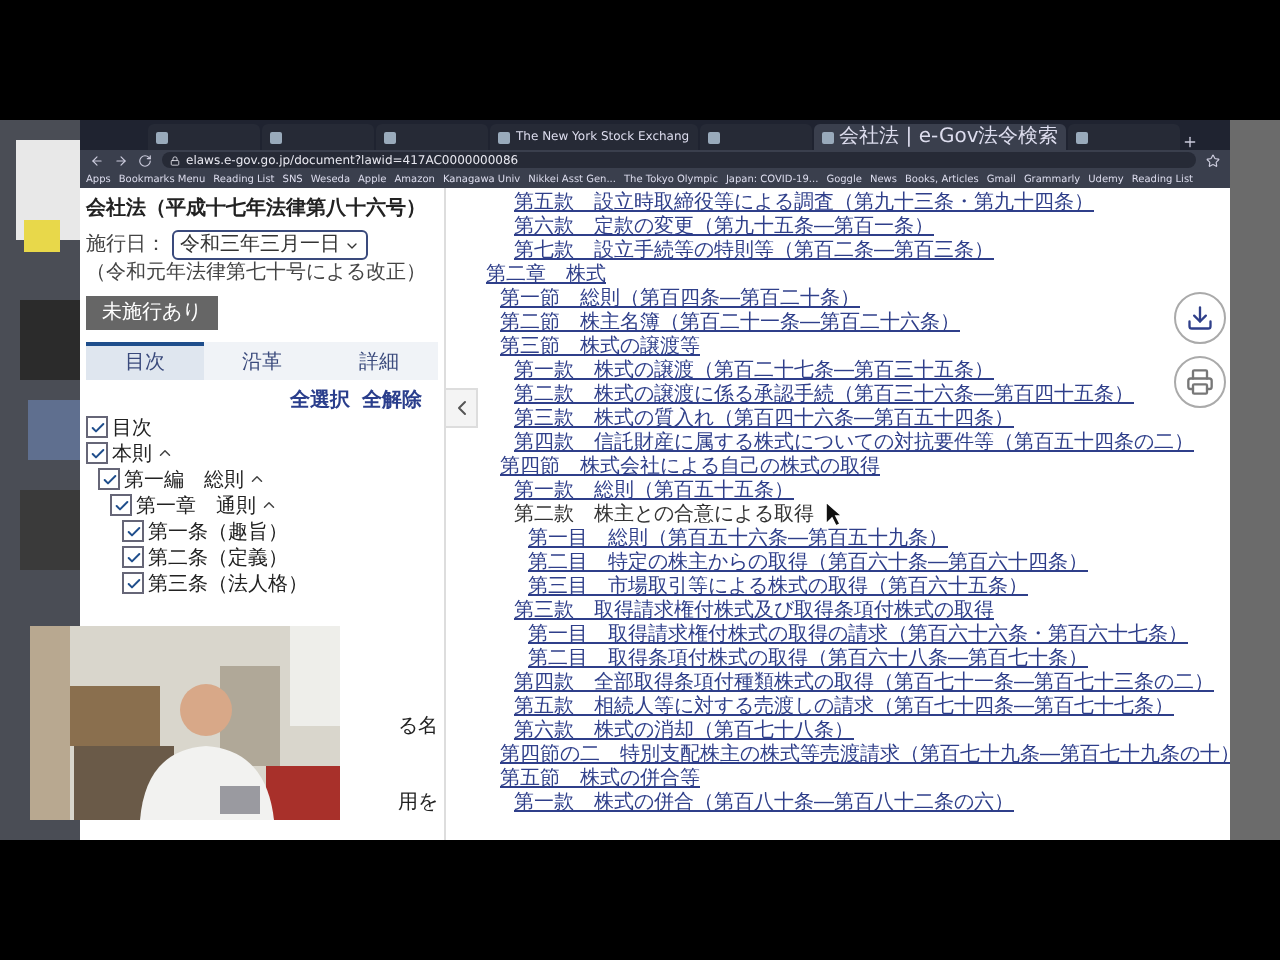 This screenshot has height=960, width=1280. I want to click on select-all-link: 全選択, so click(320, 401).